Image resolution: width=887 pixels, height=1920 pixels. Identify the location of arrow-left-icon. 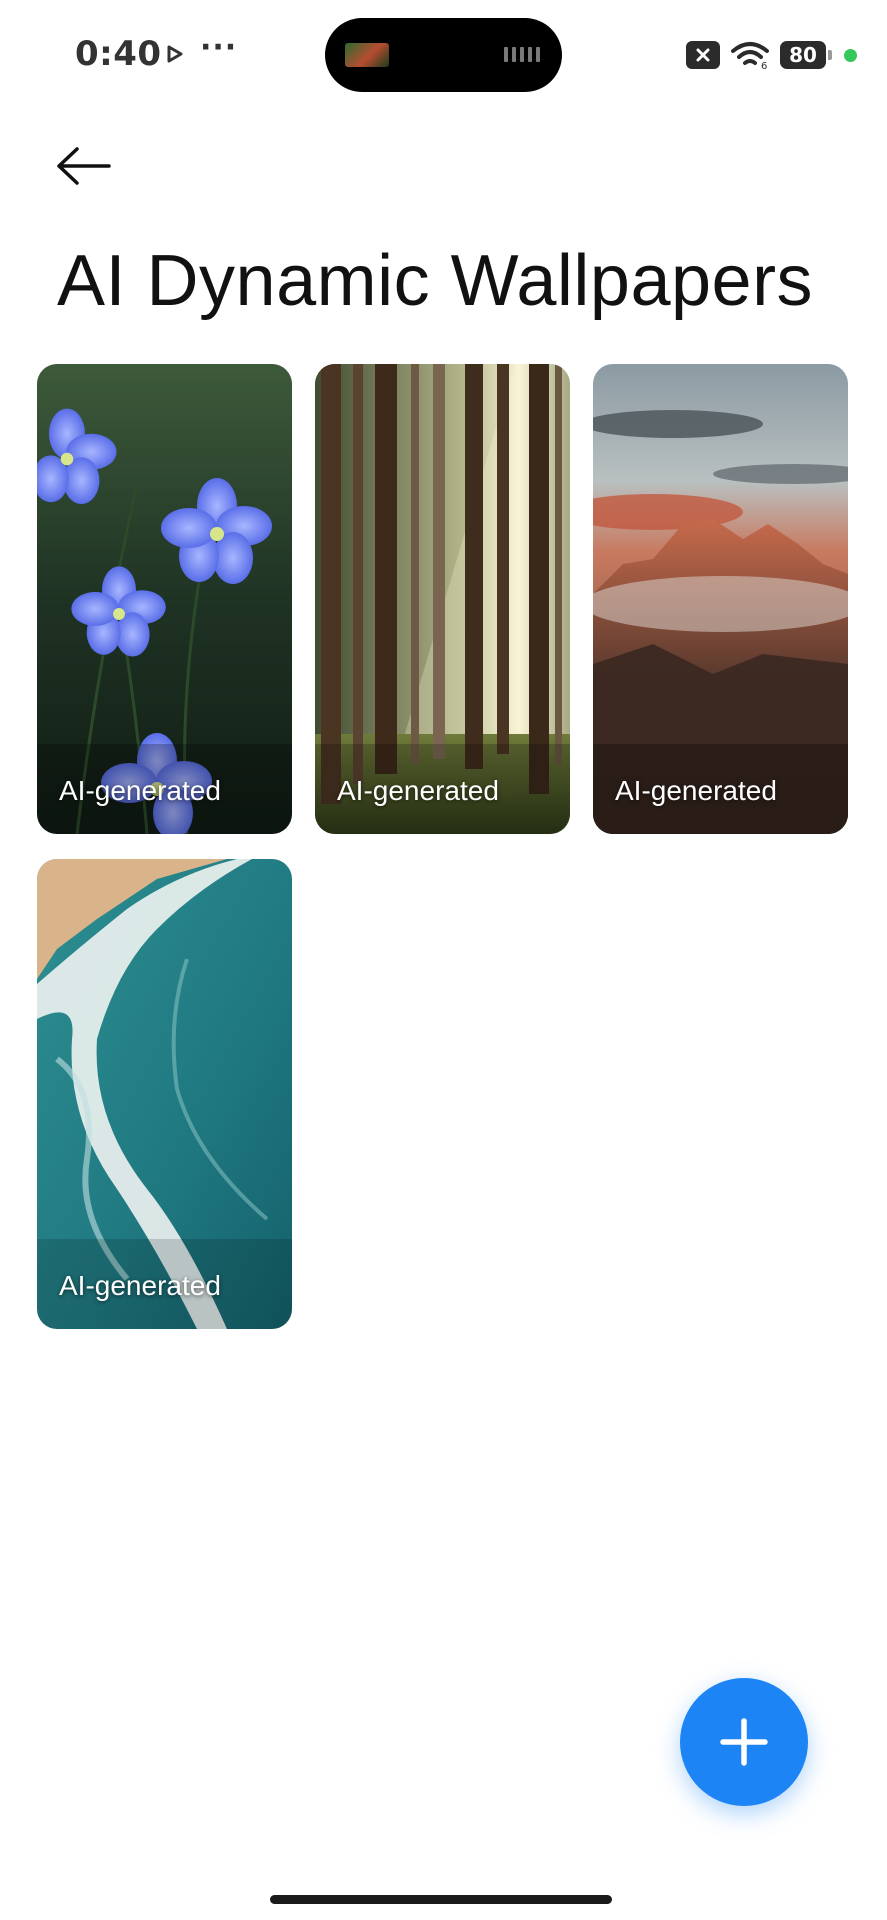
(84, 166).